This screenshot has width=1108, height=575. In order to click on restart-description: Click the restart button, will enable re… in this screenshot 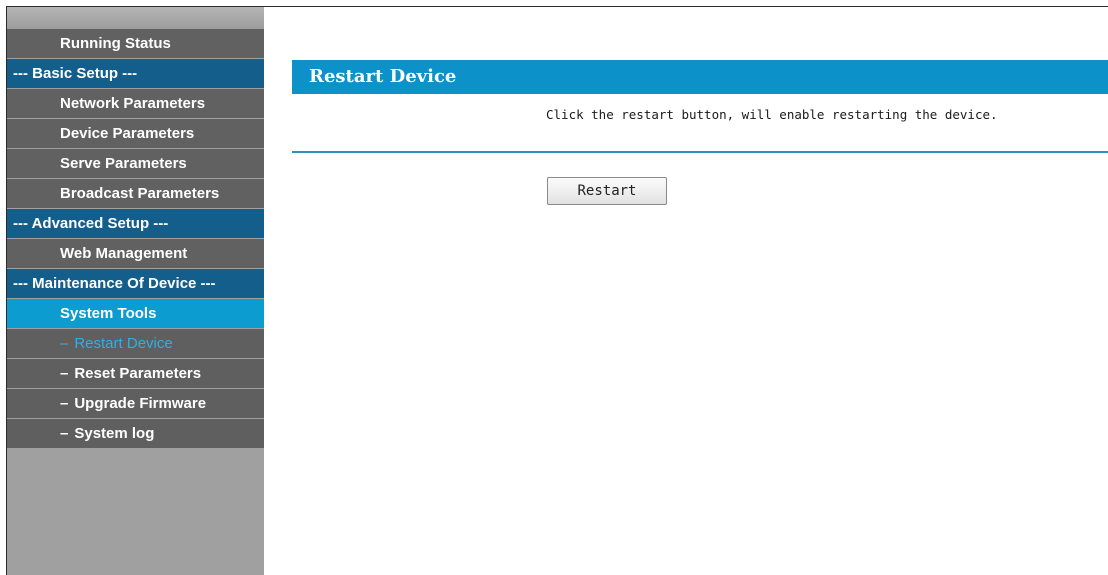, I will do `click(772, 114)`.